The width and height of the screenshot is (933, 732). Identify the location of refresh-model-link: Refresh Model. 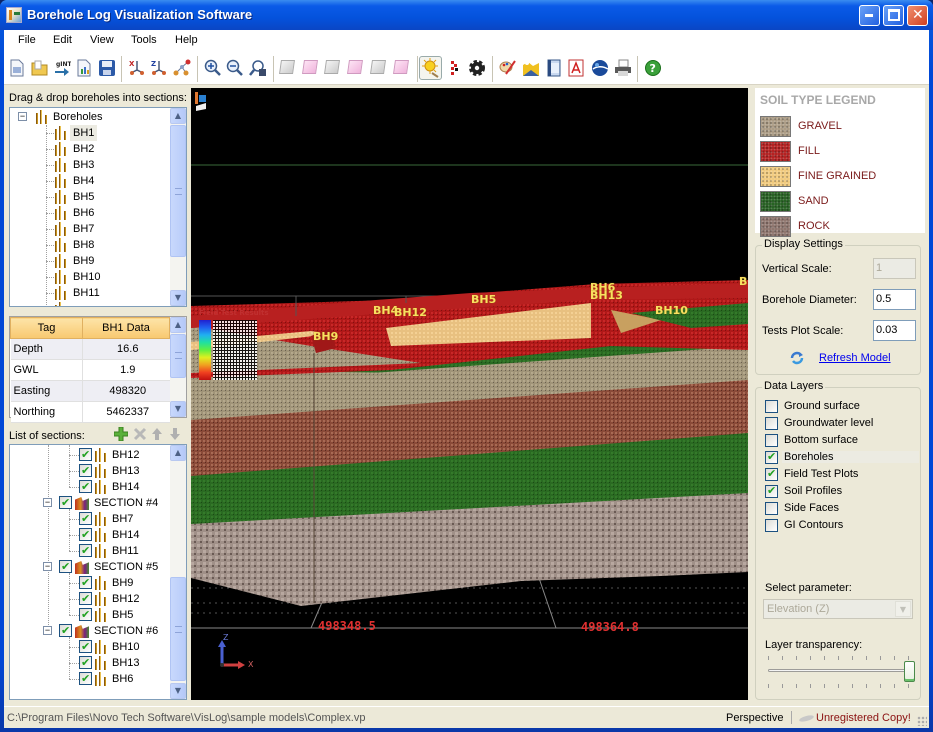
(855, 358).